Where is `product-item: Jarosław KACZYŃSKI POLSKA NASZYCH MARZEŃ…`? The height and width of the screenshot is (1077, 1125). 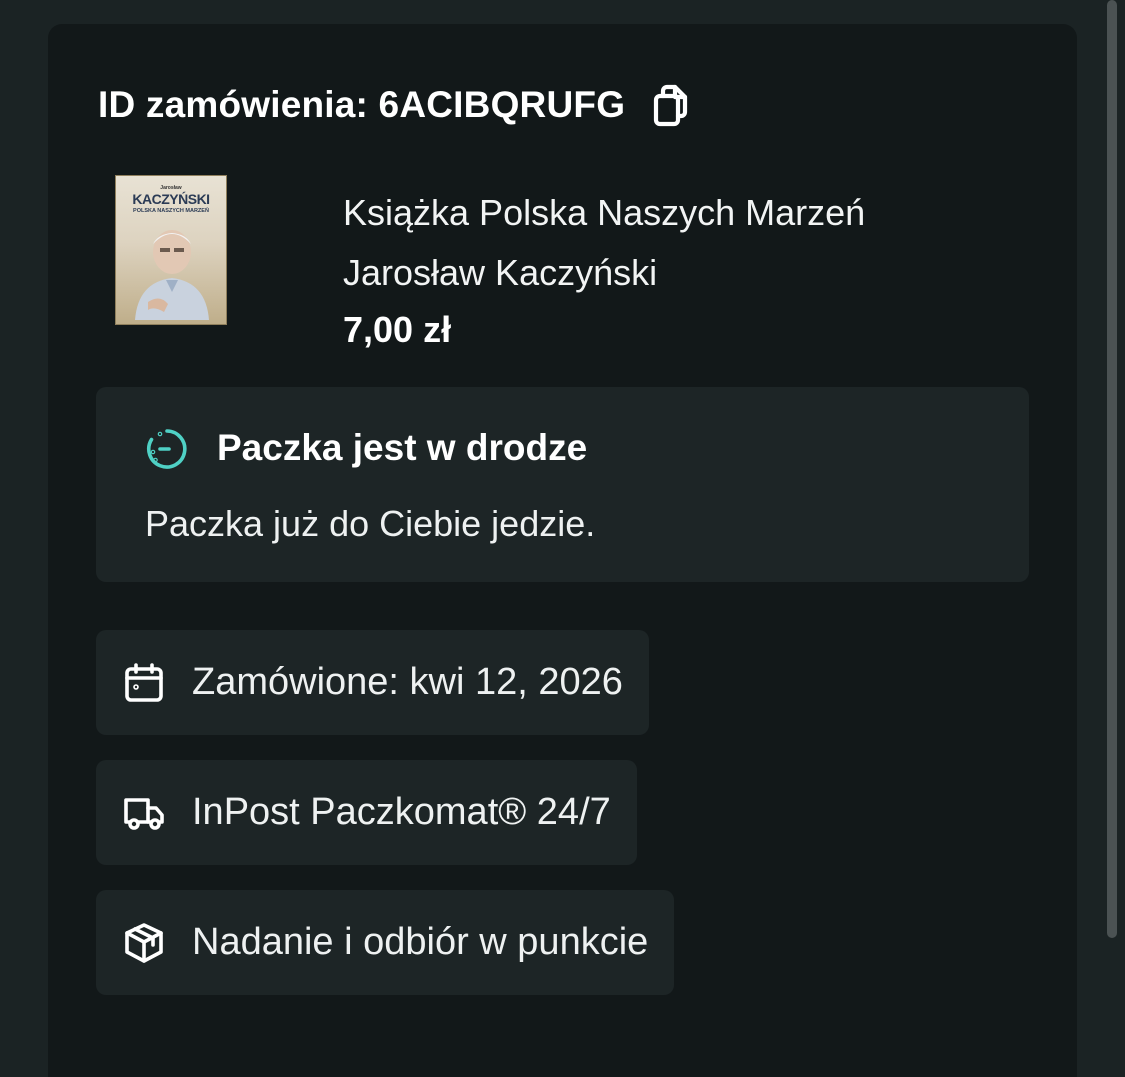
product-item: Jarosław KACZYŃSKI POLSKA NASZYCH MARZEŃ… is located at coordinates (565, 262).